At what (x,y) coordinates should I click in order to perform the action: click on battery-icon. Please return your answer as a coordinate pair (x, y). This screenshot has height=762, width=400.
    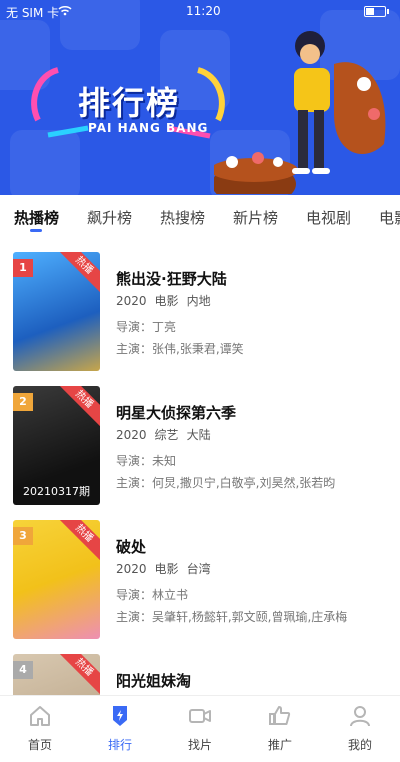
    Looking at the image, I should click on (376, 11).